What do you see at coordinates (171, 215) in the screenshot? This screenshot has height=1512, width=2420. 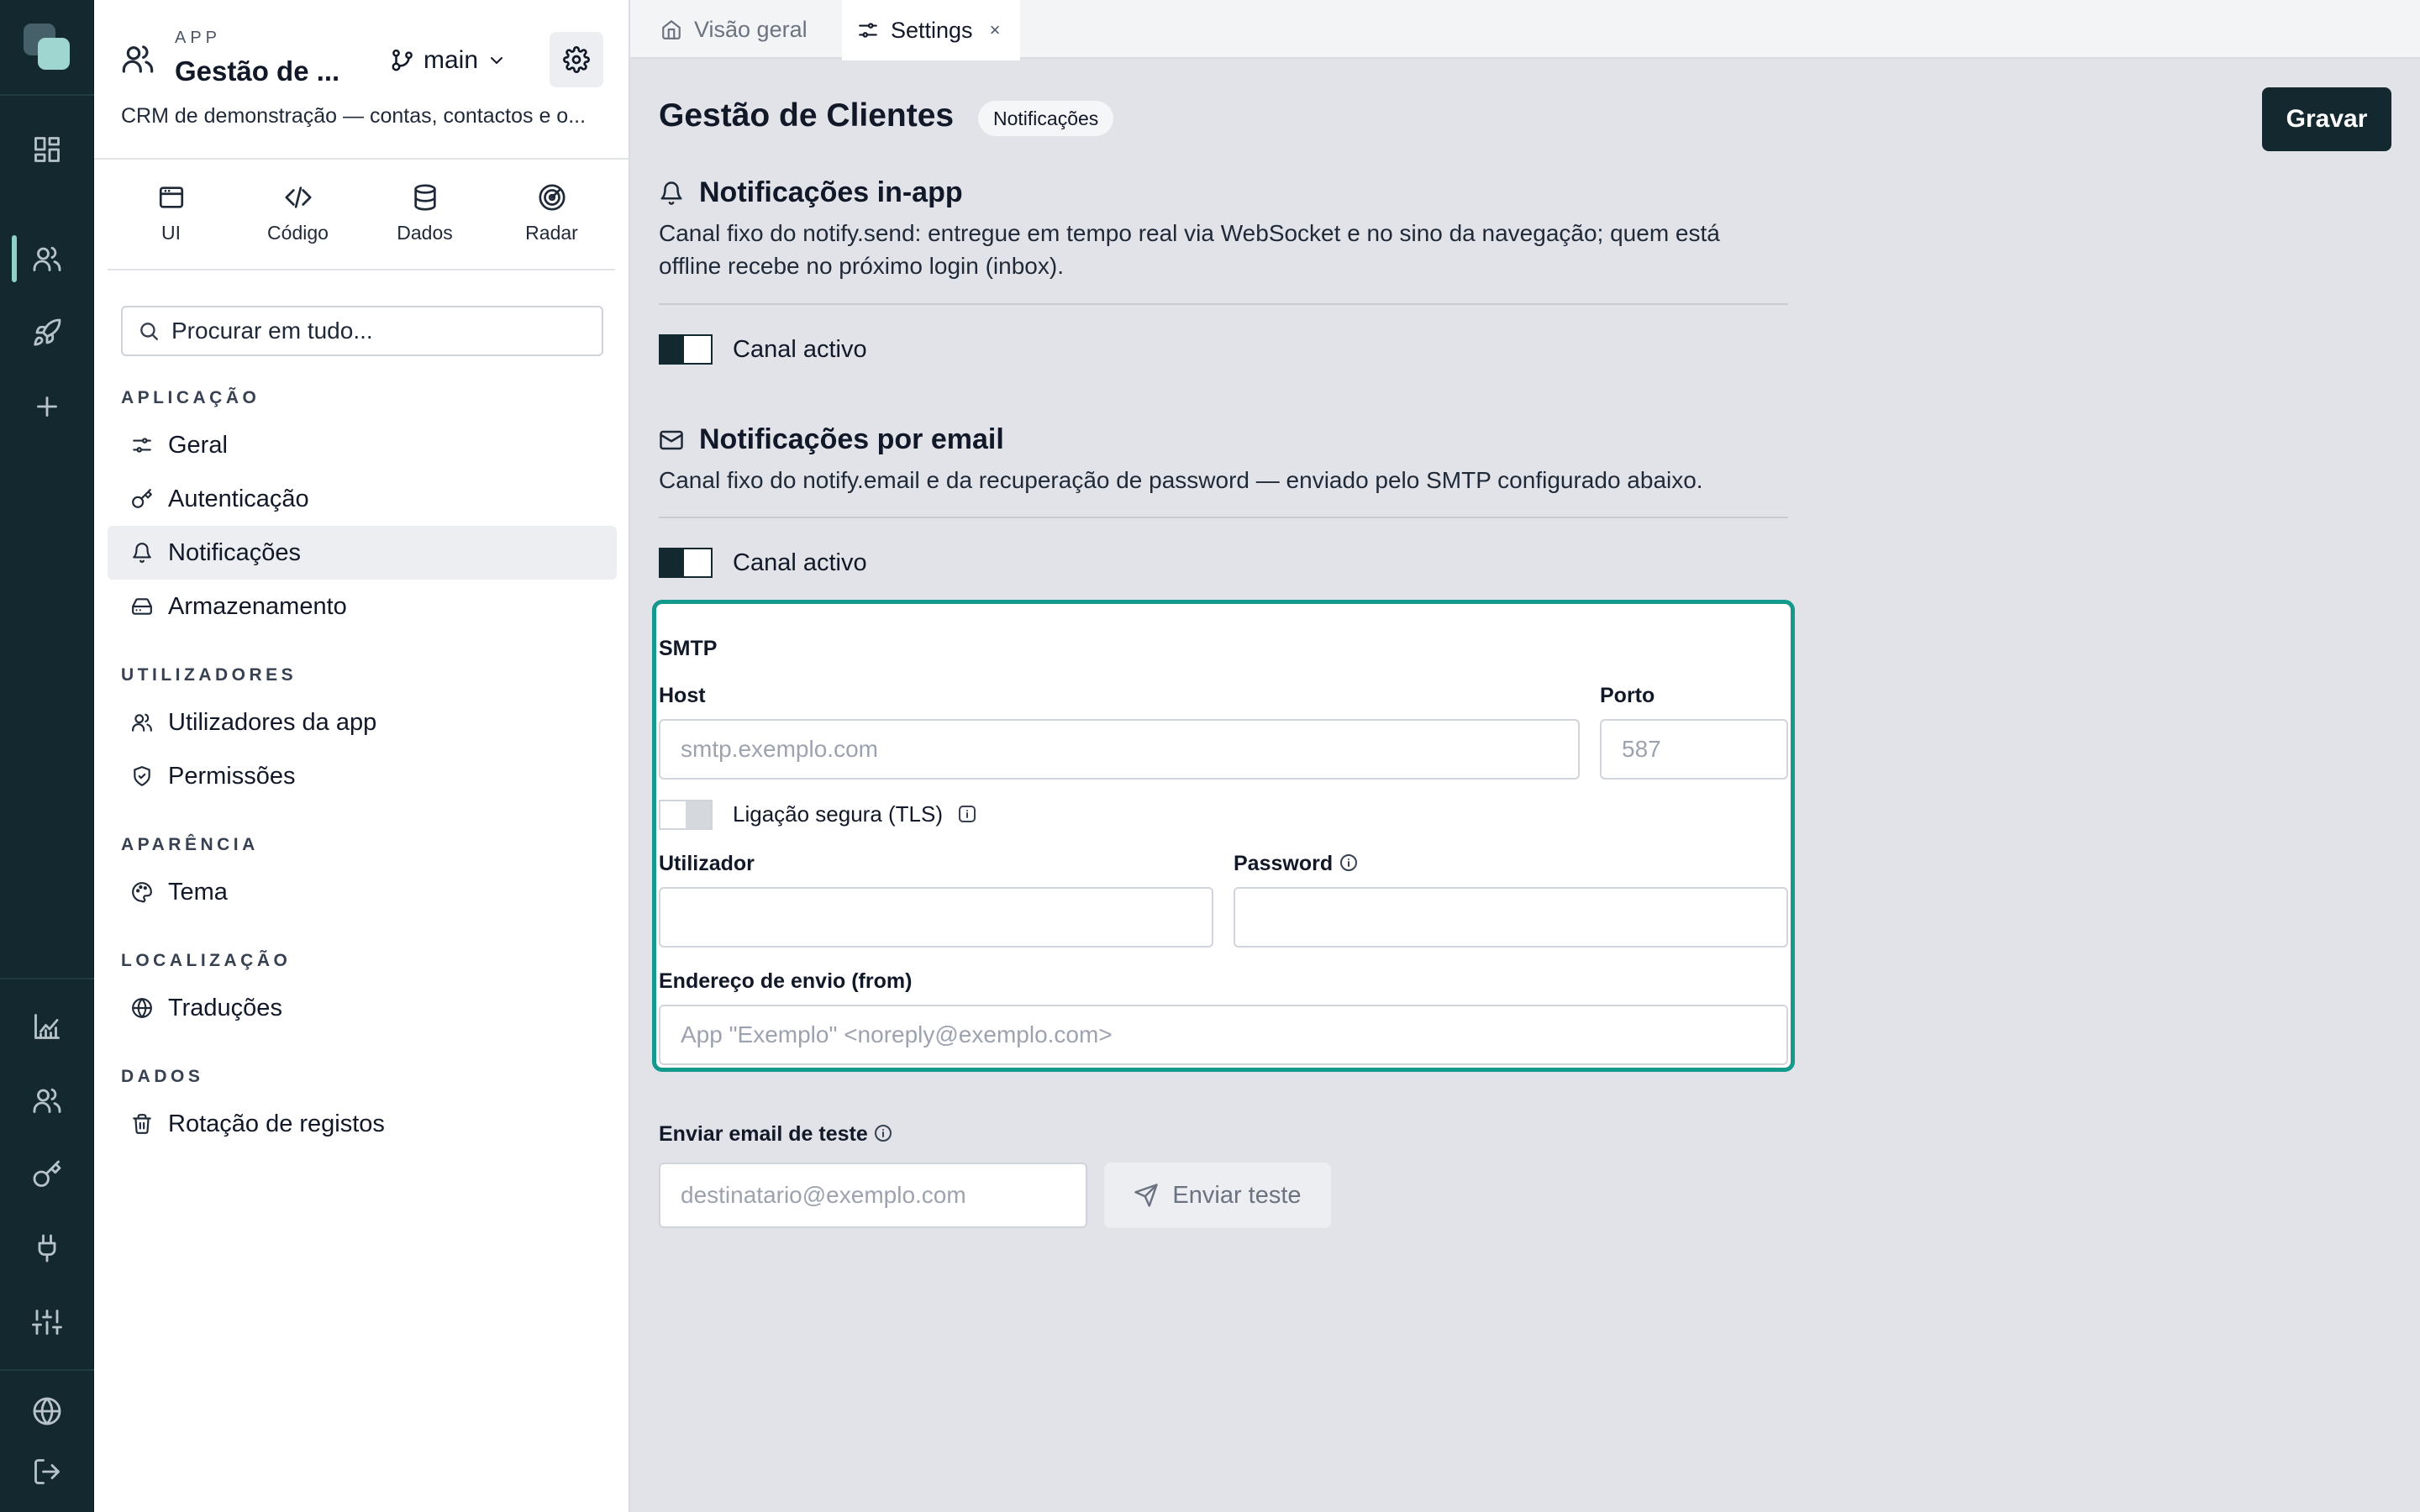 I see `mode-ui: UI` at bounding box center [171, 215].